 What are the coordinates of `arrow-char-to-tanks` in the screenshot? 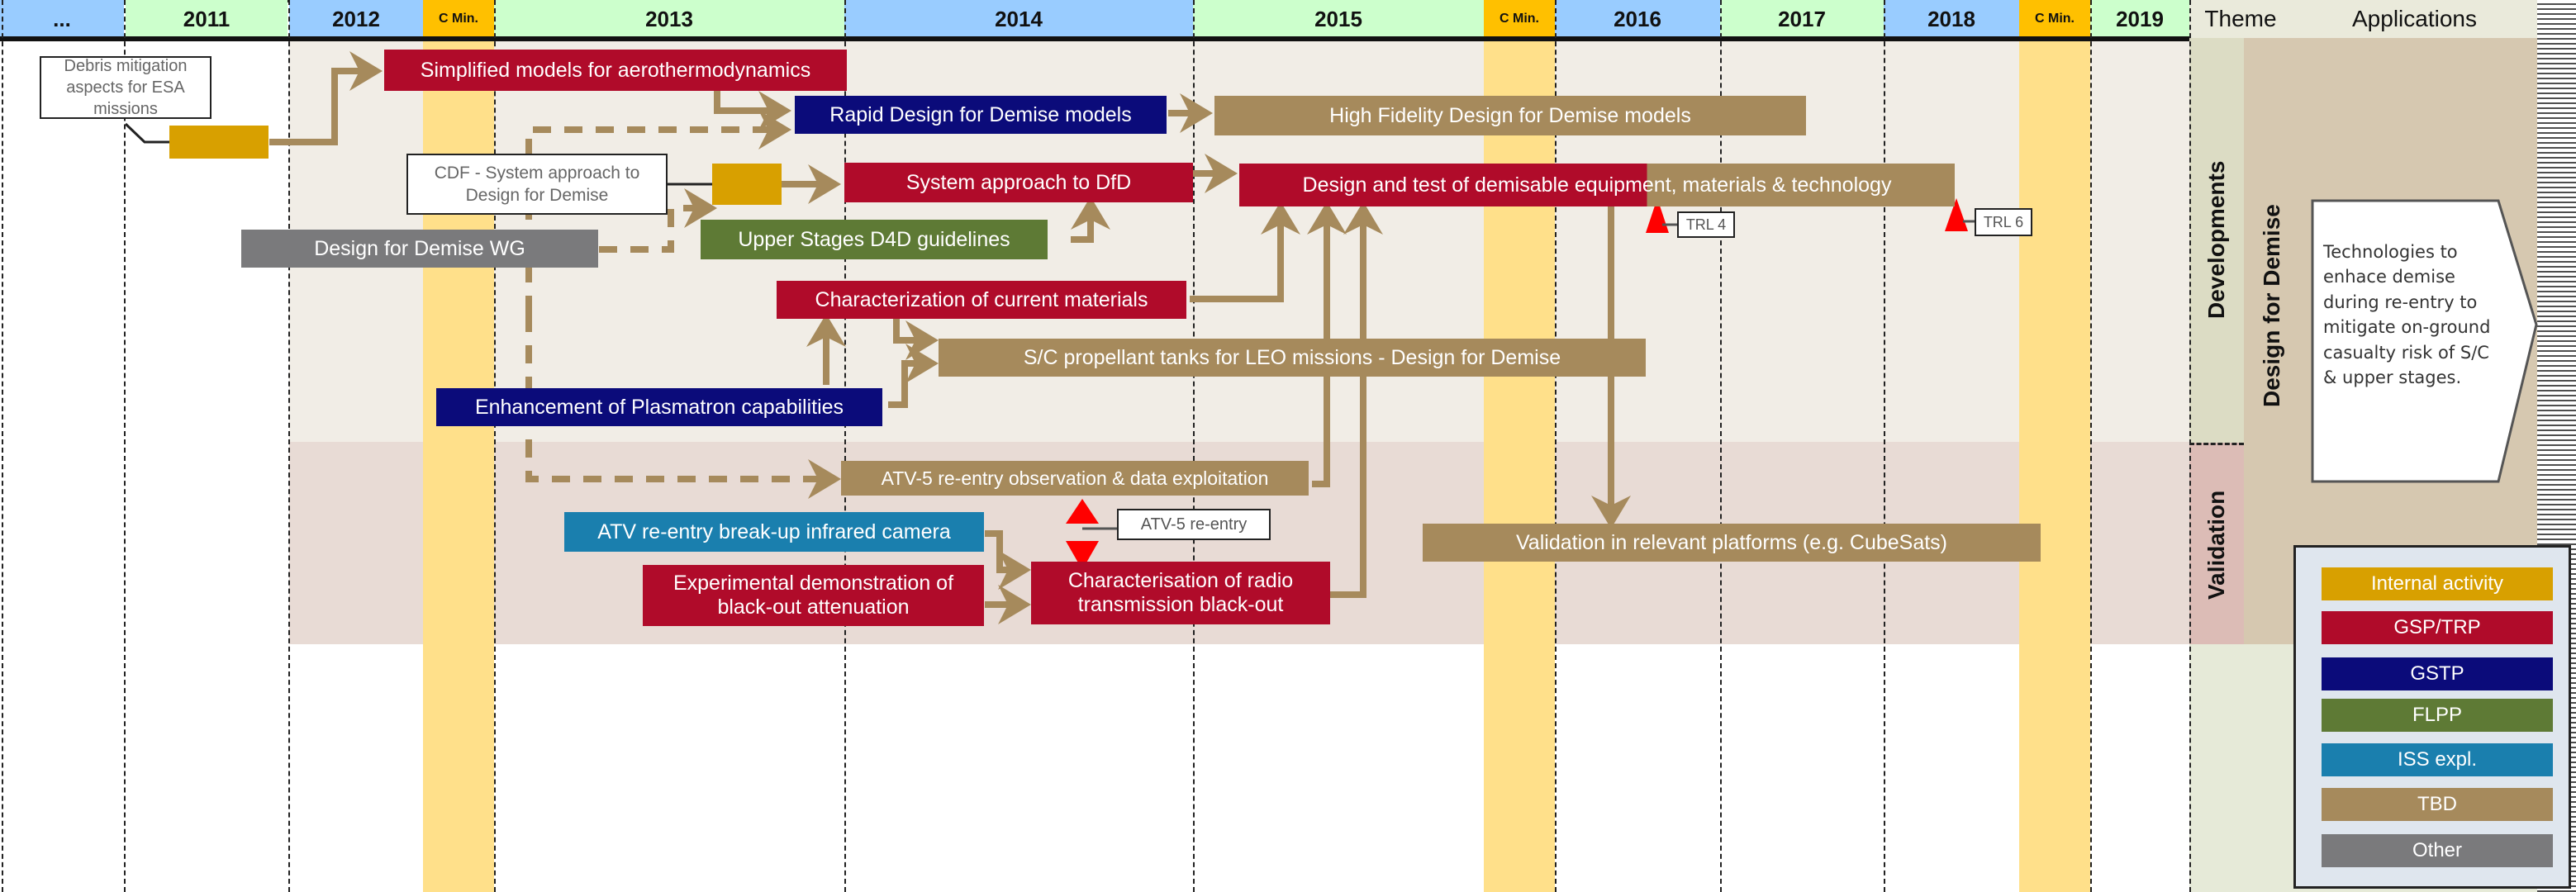 It's located at (916, 339).